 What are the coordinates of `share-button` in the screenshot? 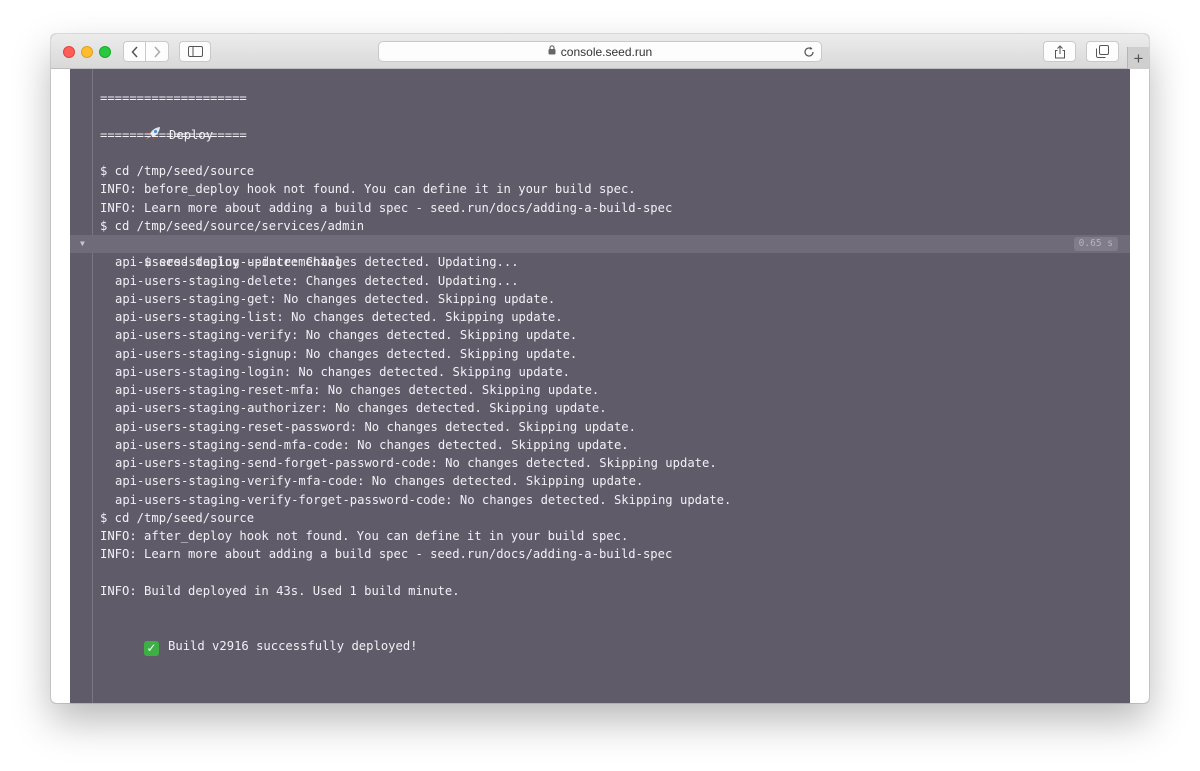 It's located at (1059, 51).